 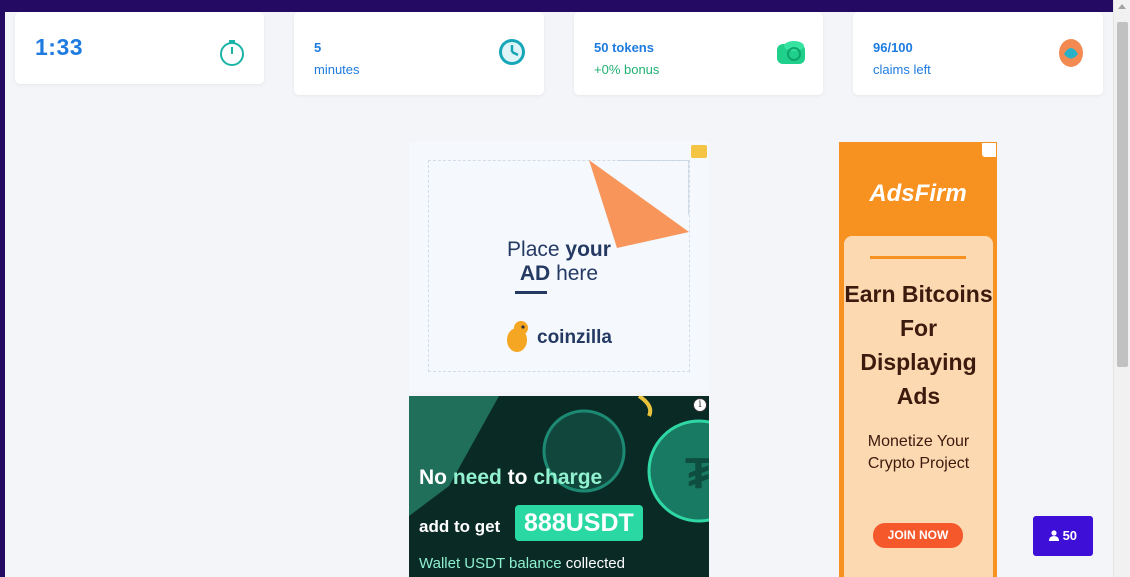 I want to click on adsfirm-corner-icon, so click(x=989, y=150).